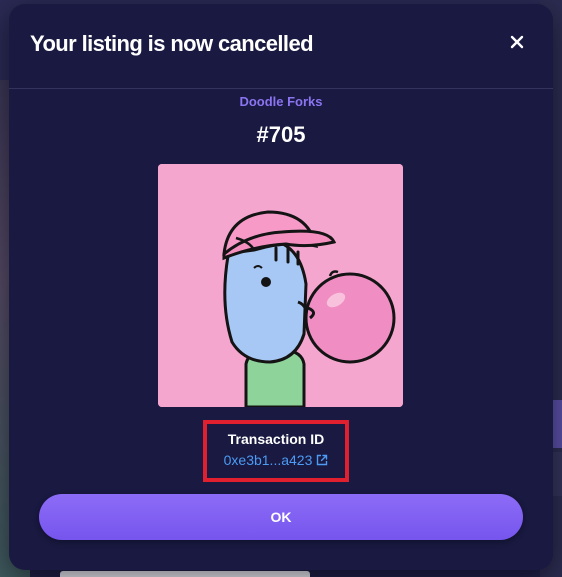 This screenshot has width=562, height=577. Describe the element at coordinates (281, 517) in the screenshot. I see `ok-button: OK` at that location.